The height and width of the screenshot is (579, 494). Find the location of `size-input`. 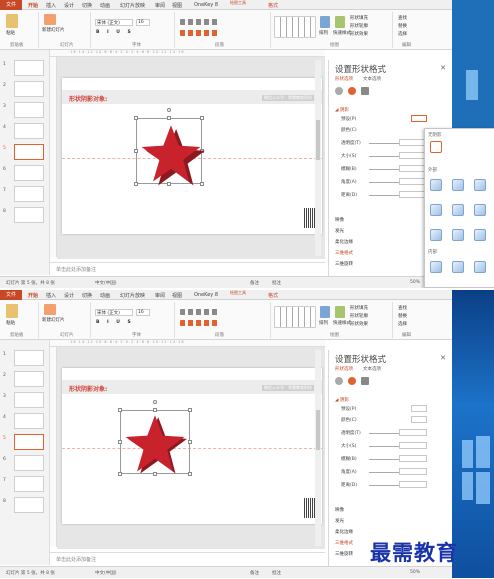

size-input is located at coordinates (413, 155).